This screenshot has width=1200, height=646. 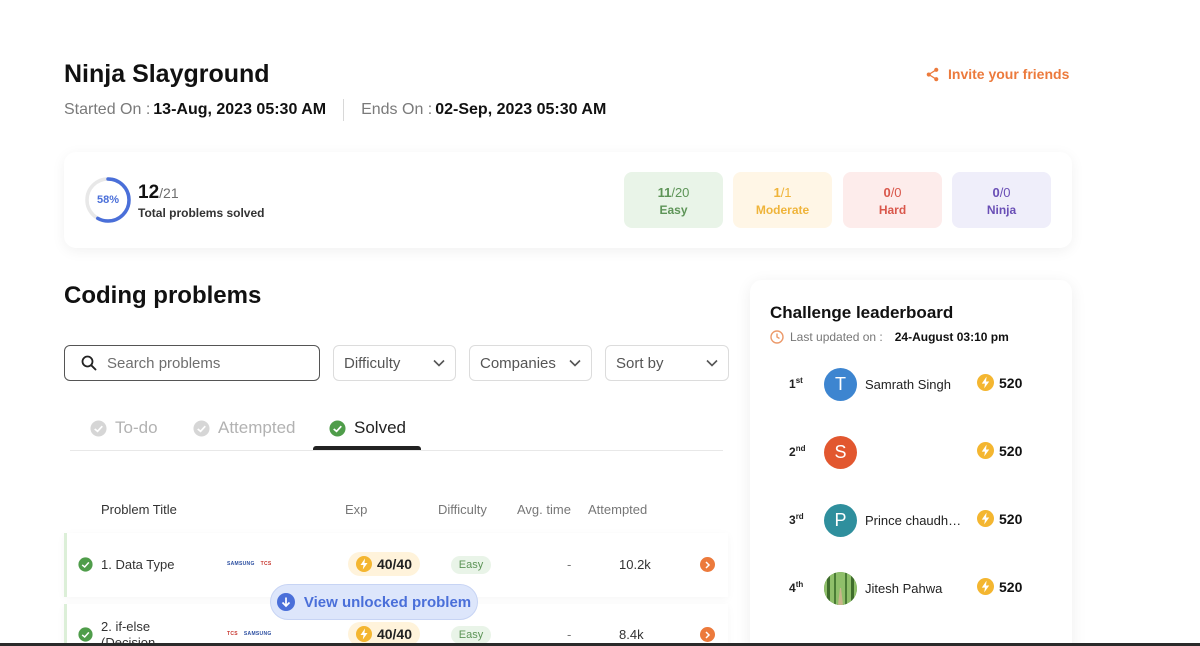 I want to click on avg-time: -, so click(x=569, y=634).